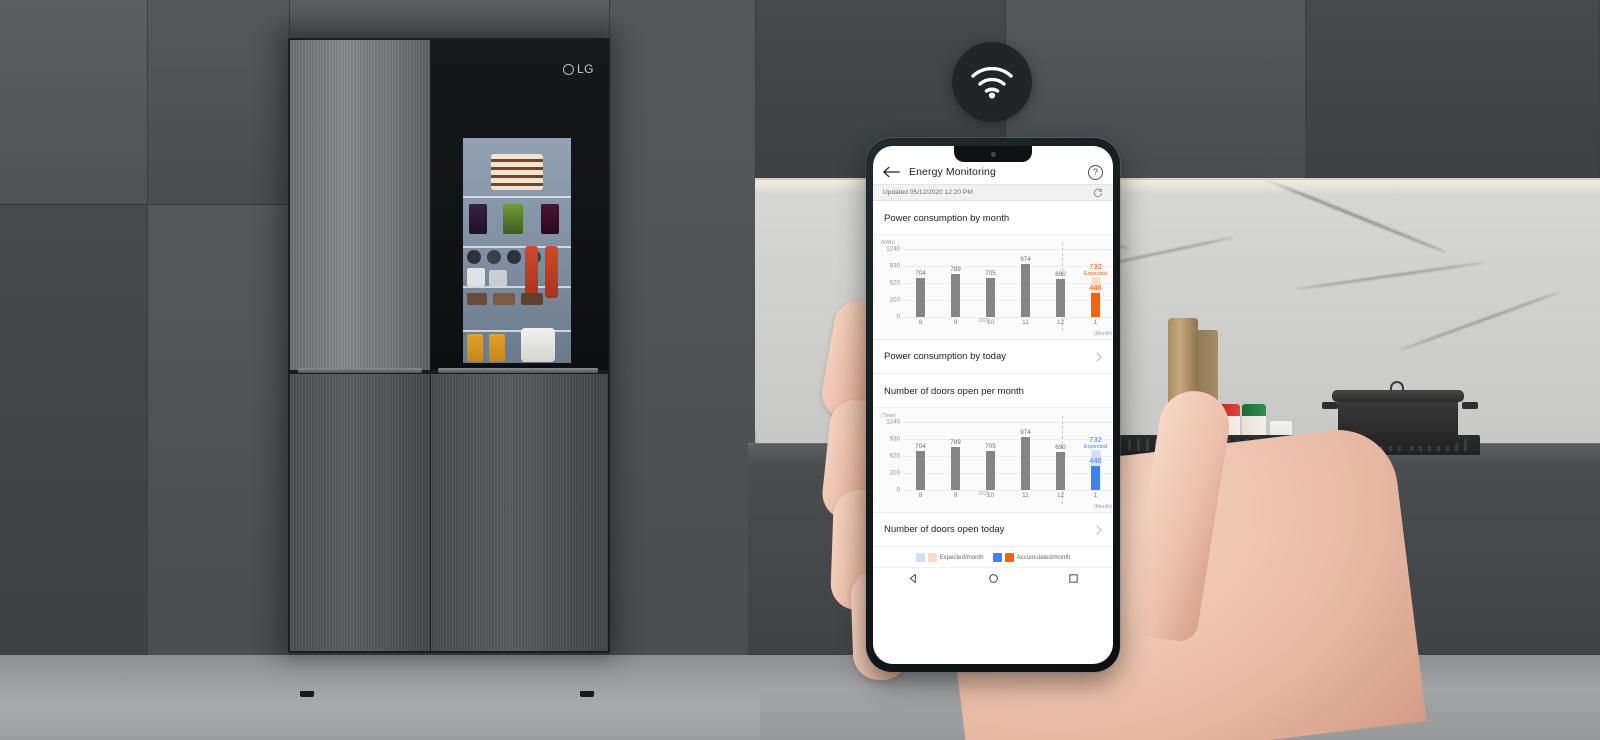  What do you see at coordinates (568, 69) in the screenshot?
I see `lg-logo-ring` at bounding box center [568, 69].